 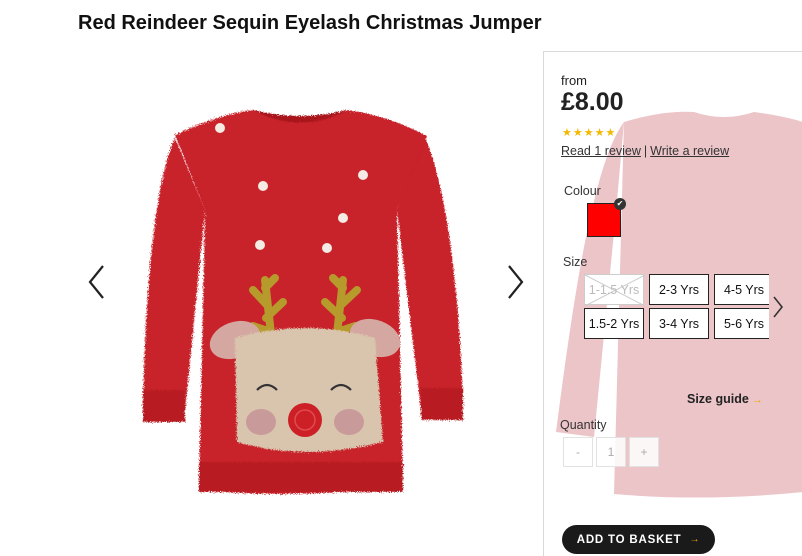 I want to click on sizes-next-button, so click(x=778, y=309).